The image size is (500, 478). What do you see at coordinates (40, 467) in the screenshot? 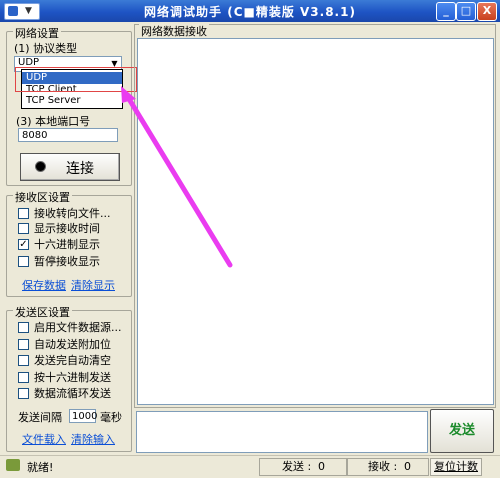
I see `status-ready: 就绪!` at bounding box center [40, 467].